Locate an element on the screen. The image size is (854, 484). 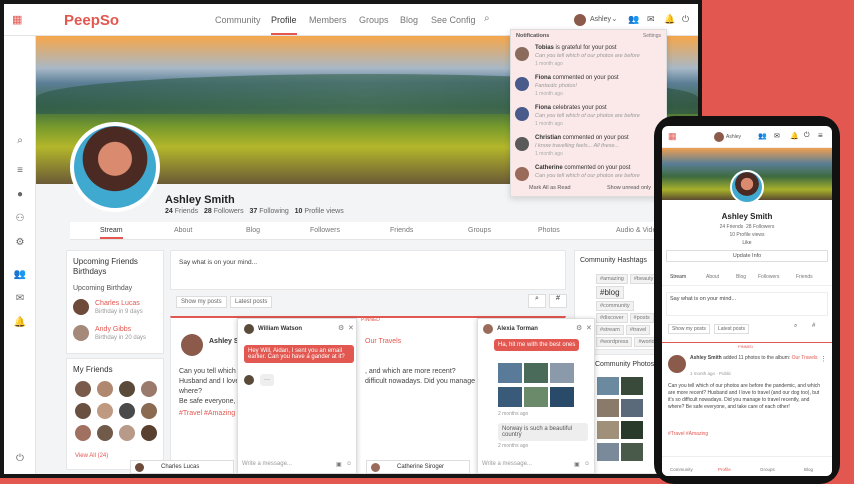
more-icon: ⋮ is located at coordinates (823, 359).